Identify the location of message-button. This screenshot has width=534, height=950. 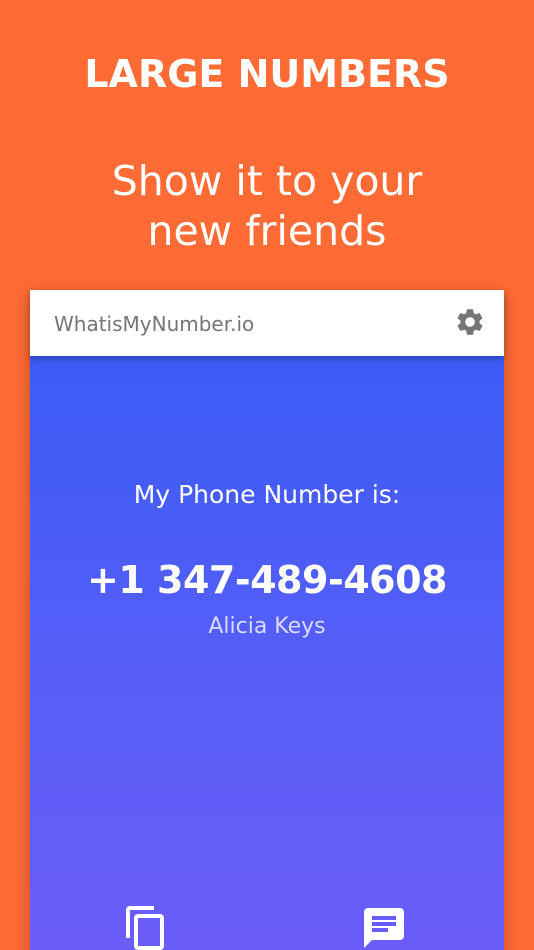
(384, 927).